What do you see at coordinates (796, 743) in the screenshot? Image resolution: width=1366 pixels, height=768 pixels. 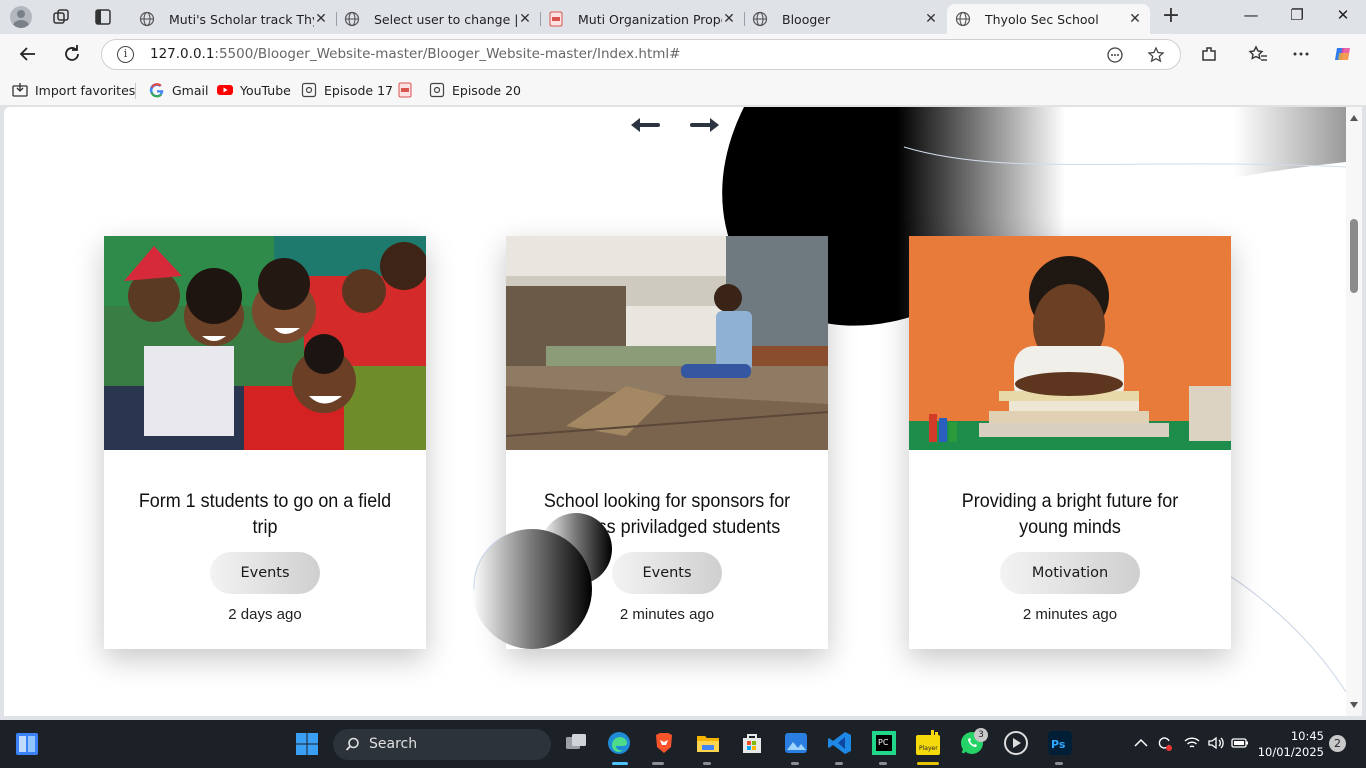 I see `photos-app-icon` at bounding box center [796, 743].